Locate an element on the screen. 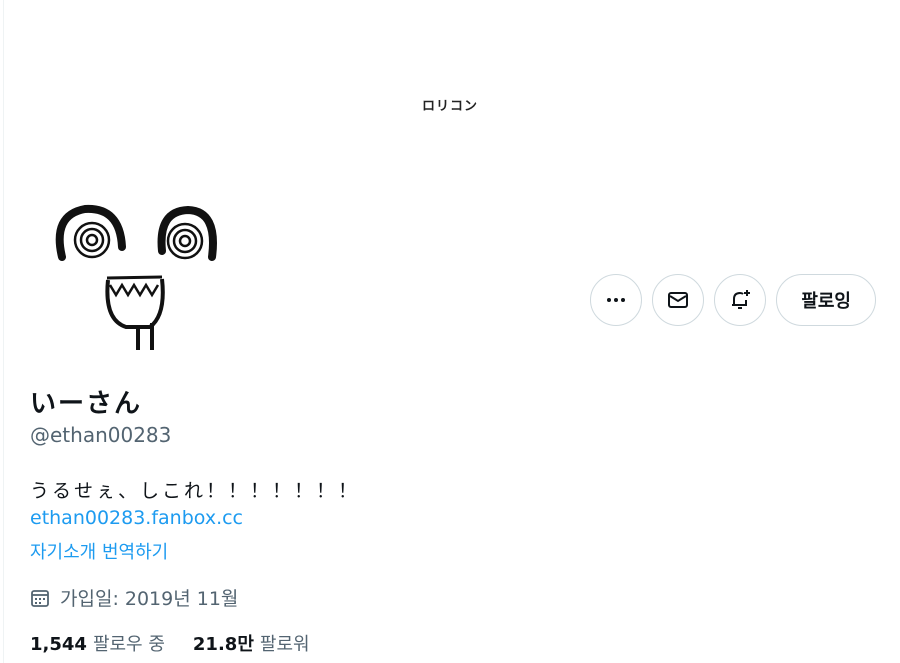  followers-count: 21.8만 is located at coordinates (223, 644).